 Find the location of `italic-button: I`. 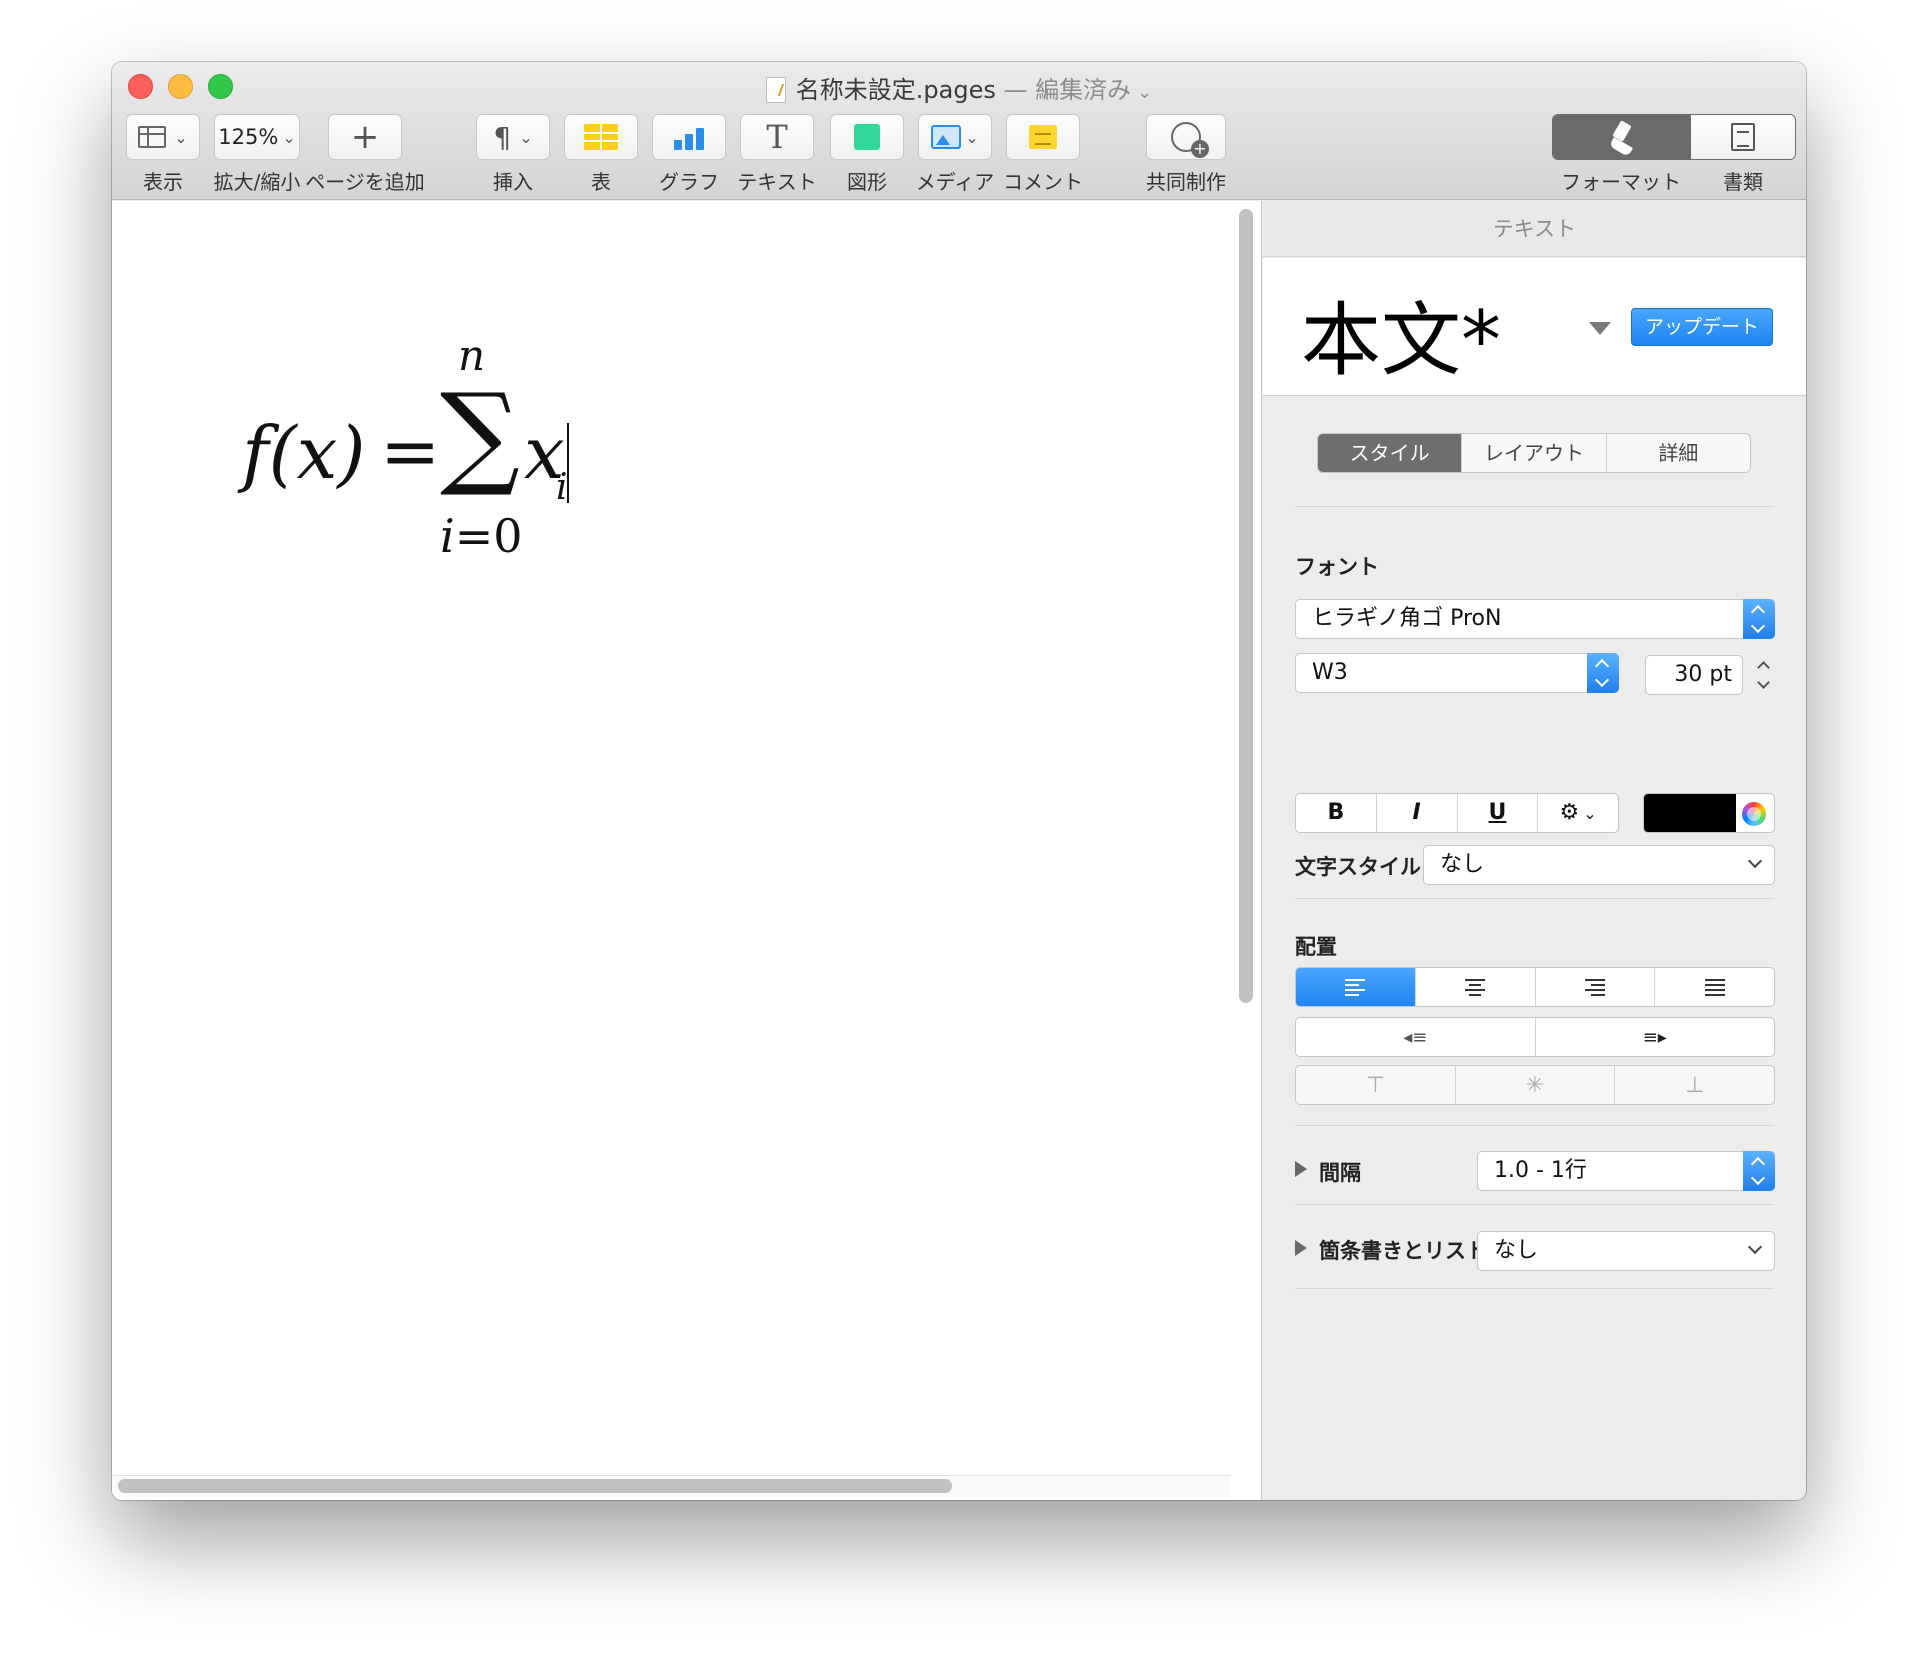

italic-button: I is located at coordinates (1416, 813).